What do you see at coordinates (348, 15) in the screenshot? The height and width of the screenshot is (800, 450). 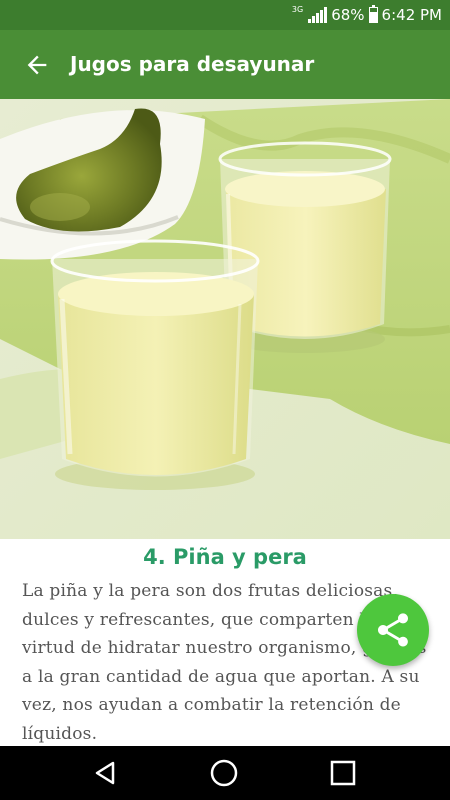 I see `battery-percent: 68%` at bounding box center [348, 15].